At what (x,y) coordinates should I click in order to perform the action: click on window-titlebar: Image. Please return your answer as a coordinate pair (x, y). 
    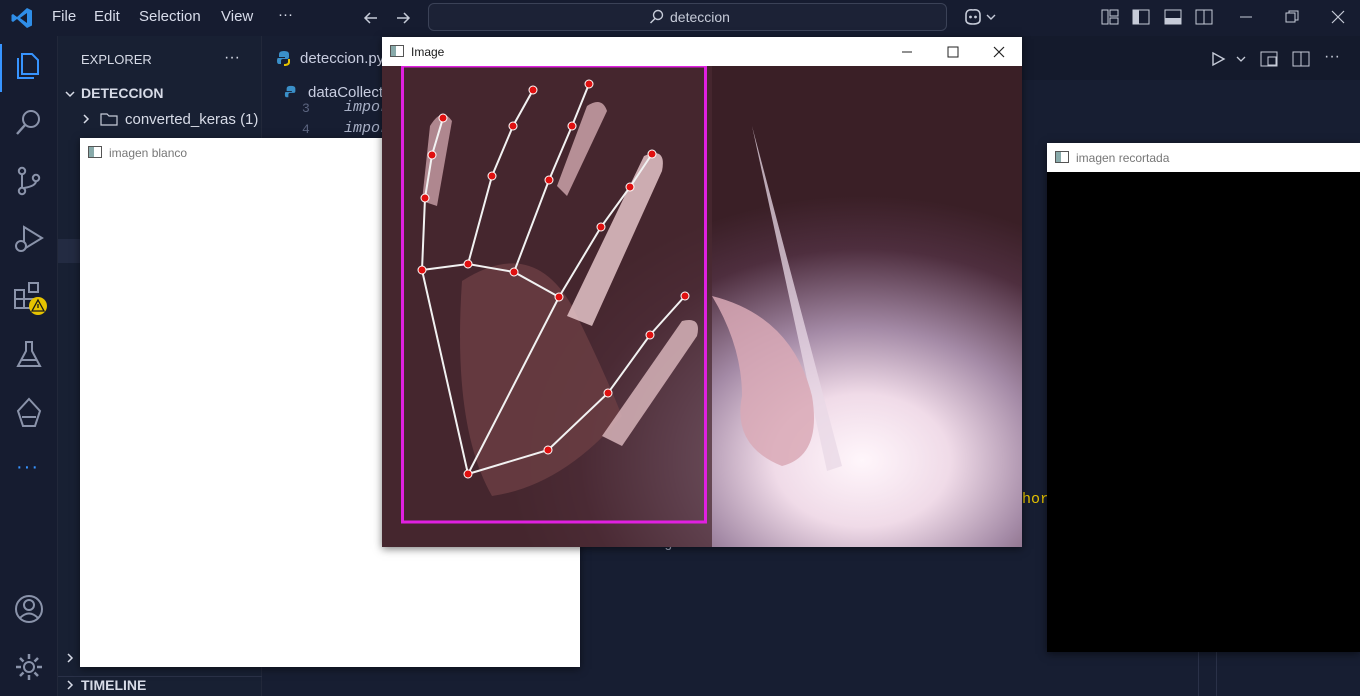
    Looking at the image, I should click on (702, 51).